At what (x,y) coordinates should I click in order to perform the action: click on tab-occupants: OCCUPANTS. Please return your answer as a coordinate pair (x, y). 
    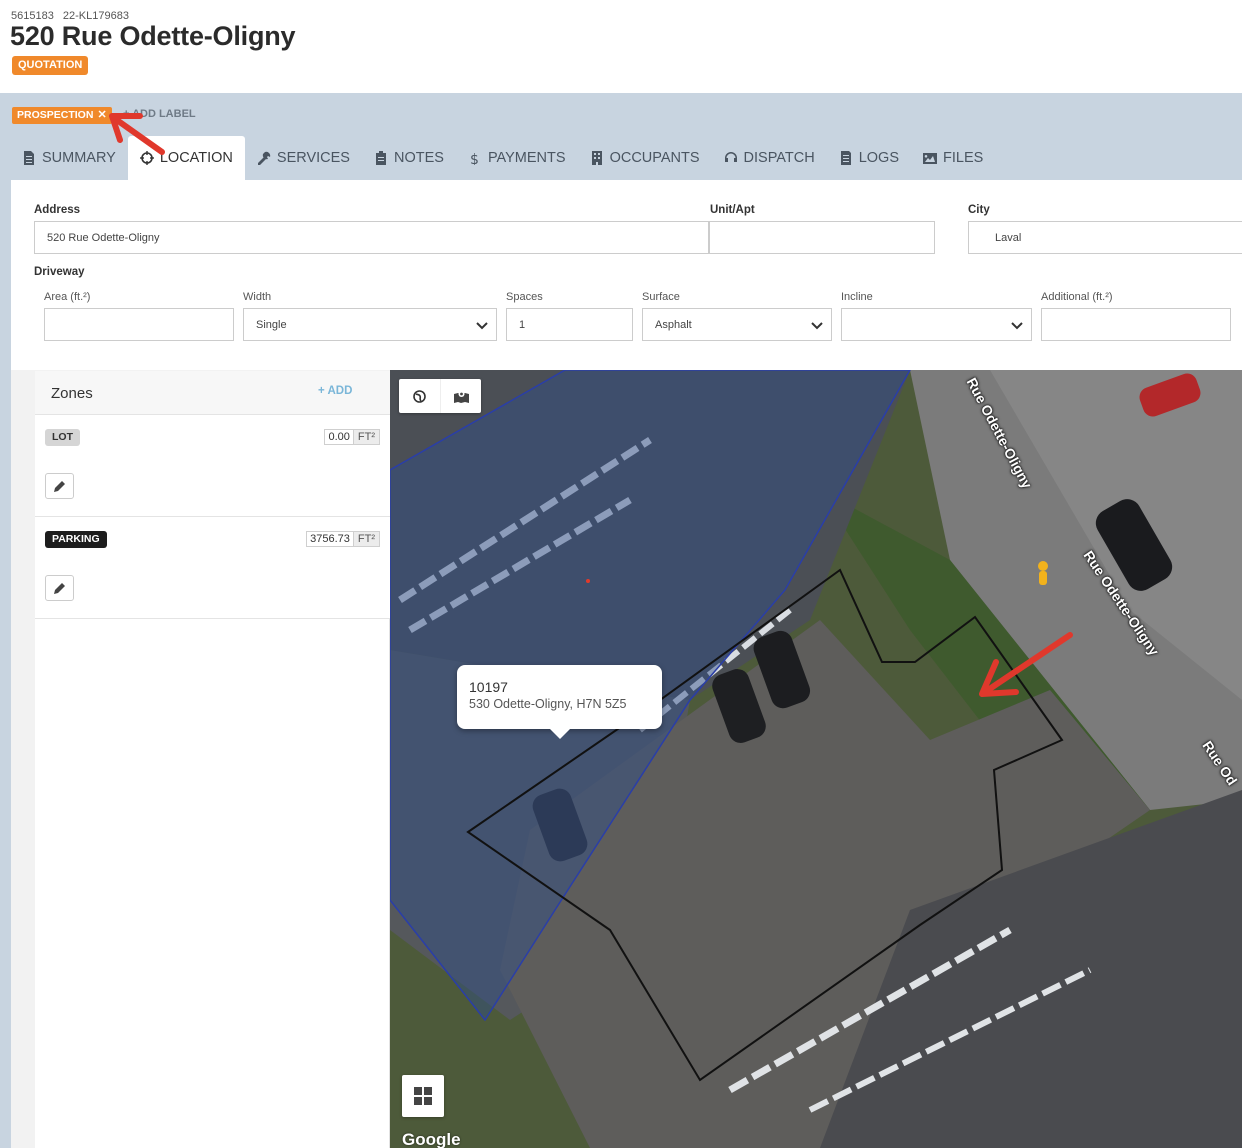
    Looking at the image, I should click on (645, 158).